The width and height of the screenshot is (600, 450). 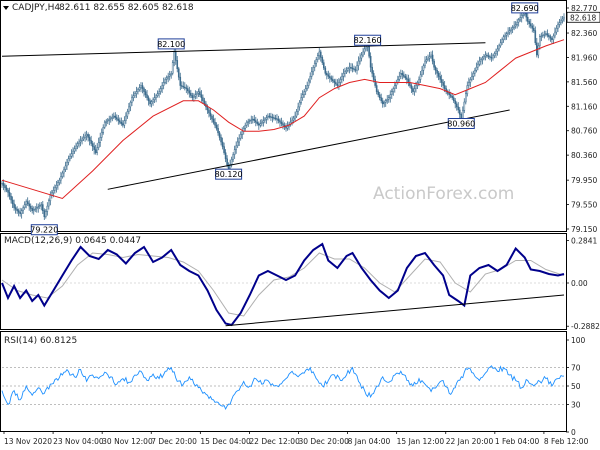 What do you see at coordinates (576, 404) in the screenshot?
I see `rsi-tick-label: 30` at bounding box center [576, 404].